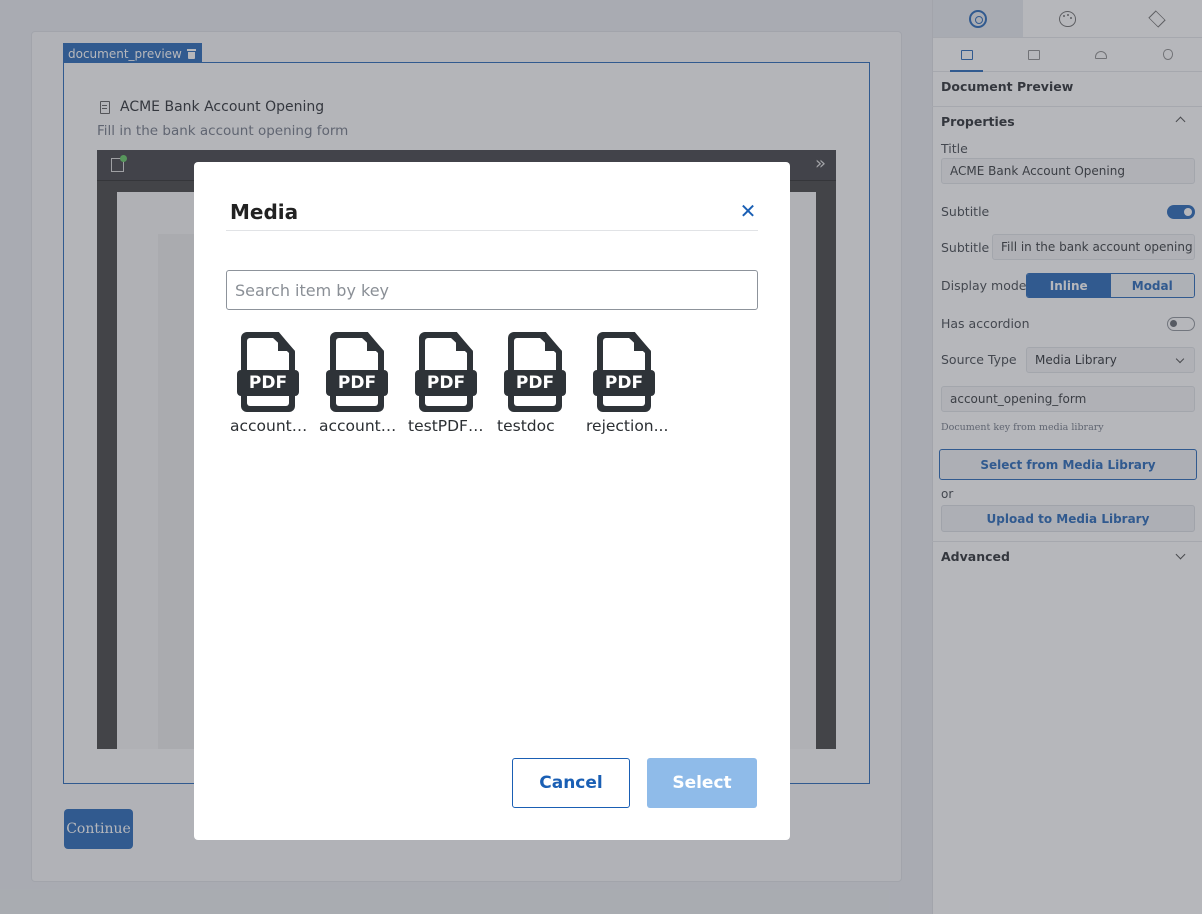 The width and height of the screenshot is (1202, 914). What do you see at coordinates (571, 783) in the screenshot?
I see `cancel-button: Cancel` at bounding box center [571, 783].